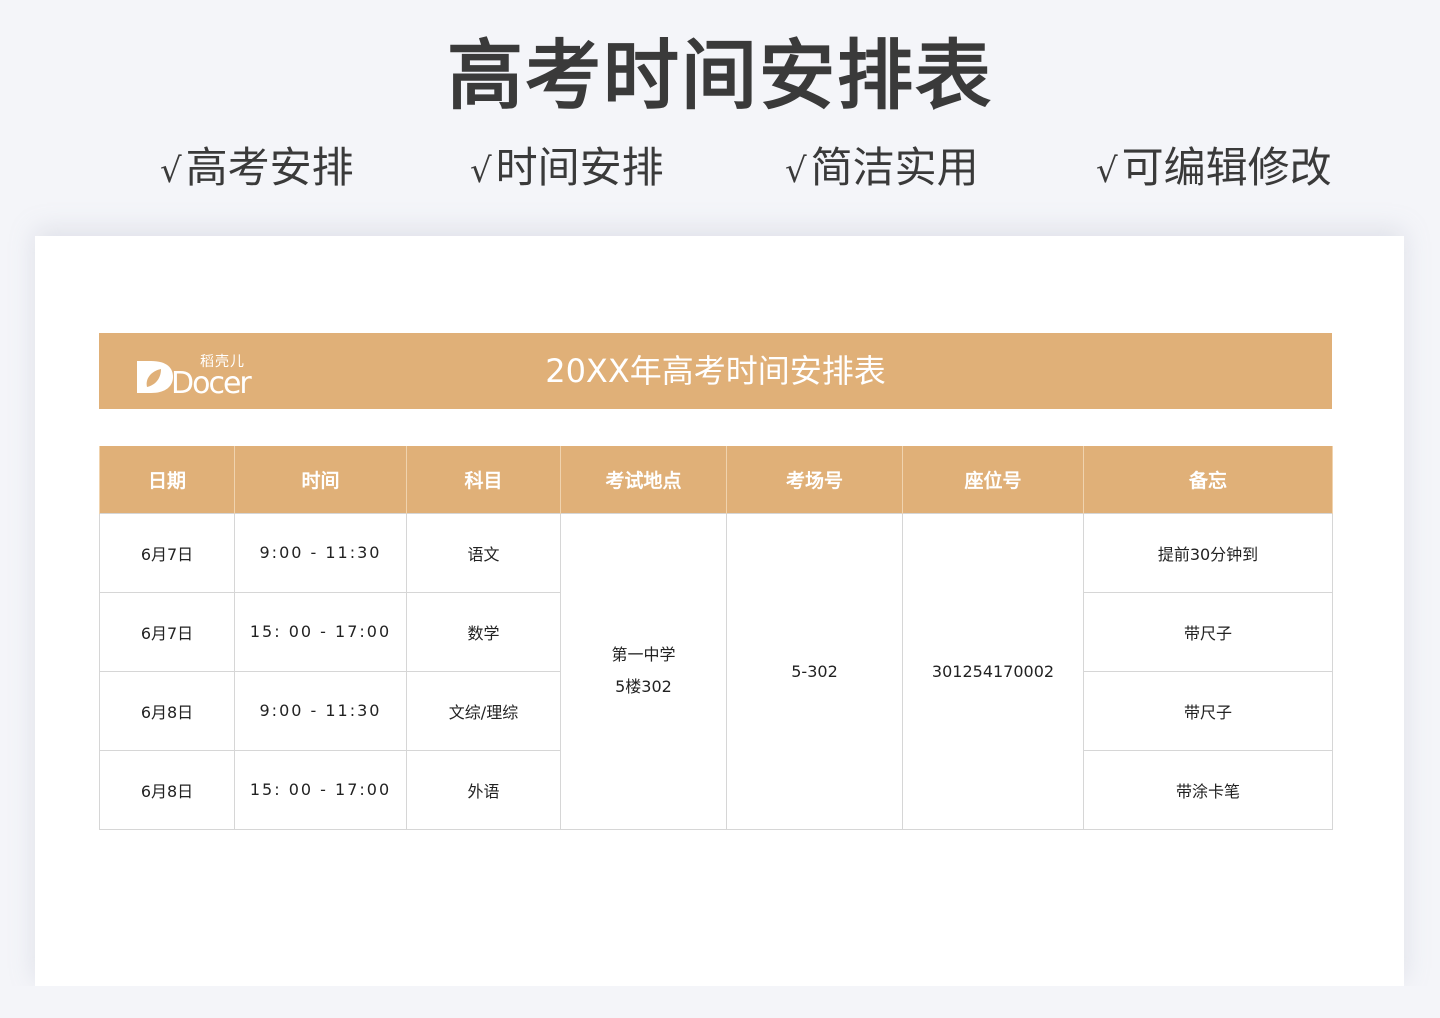 The width and height of the screenshot is (1440, 1018). What do you see at coordinates (483, 552) in the screenshot?
I see `subject-cell: 语文` at bounding box center [483, 552].